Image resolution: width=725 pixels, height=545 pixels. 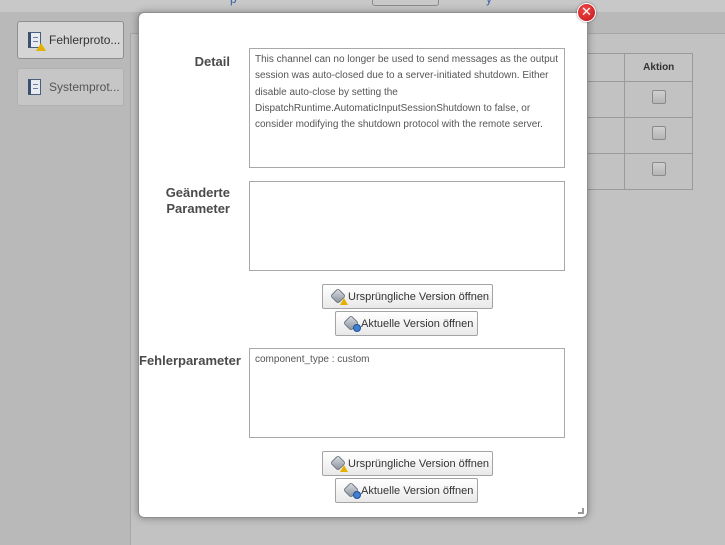 What do you see at coordinates (212, 61) in the screenshot?
I see `detail-label: Detail` at bounding box center [212, 61].